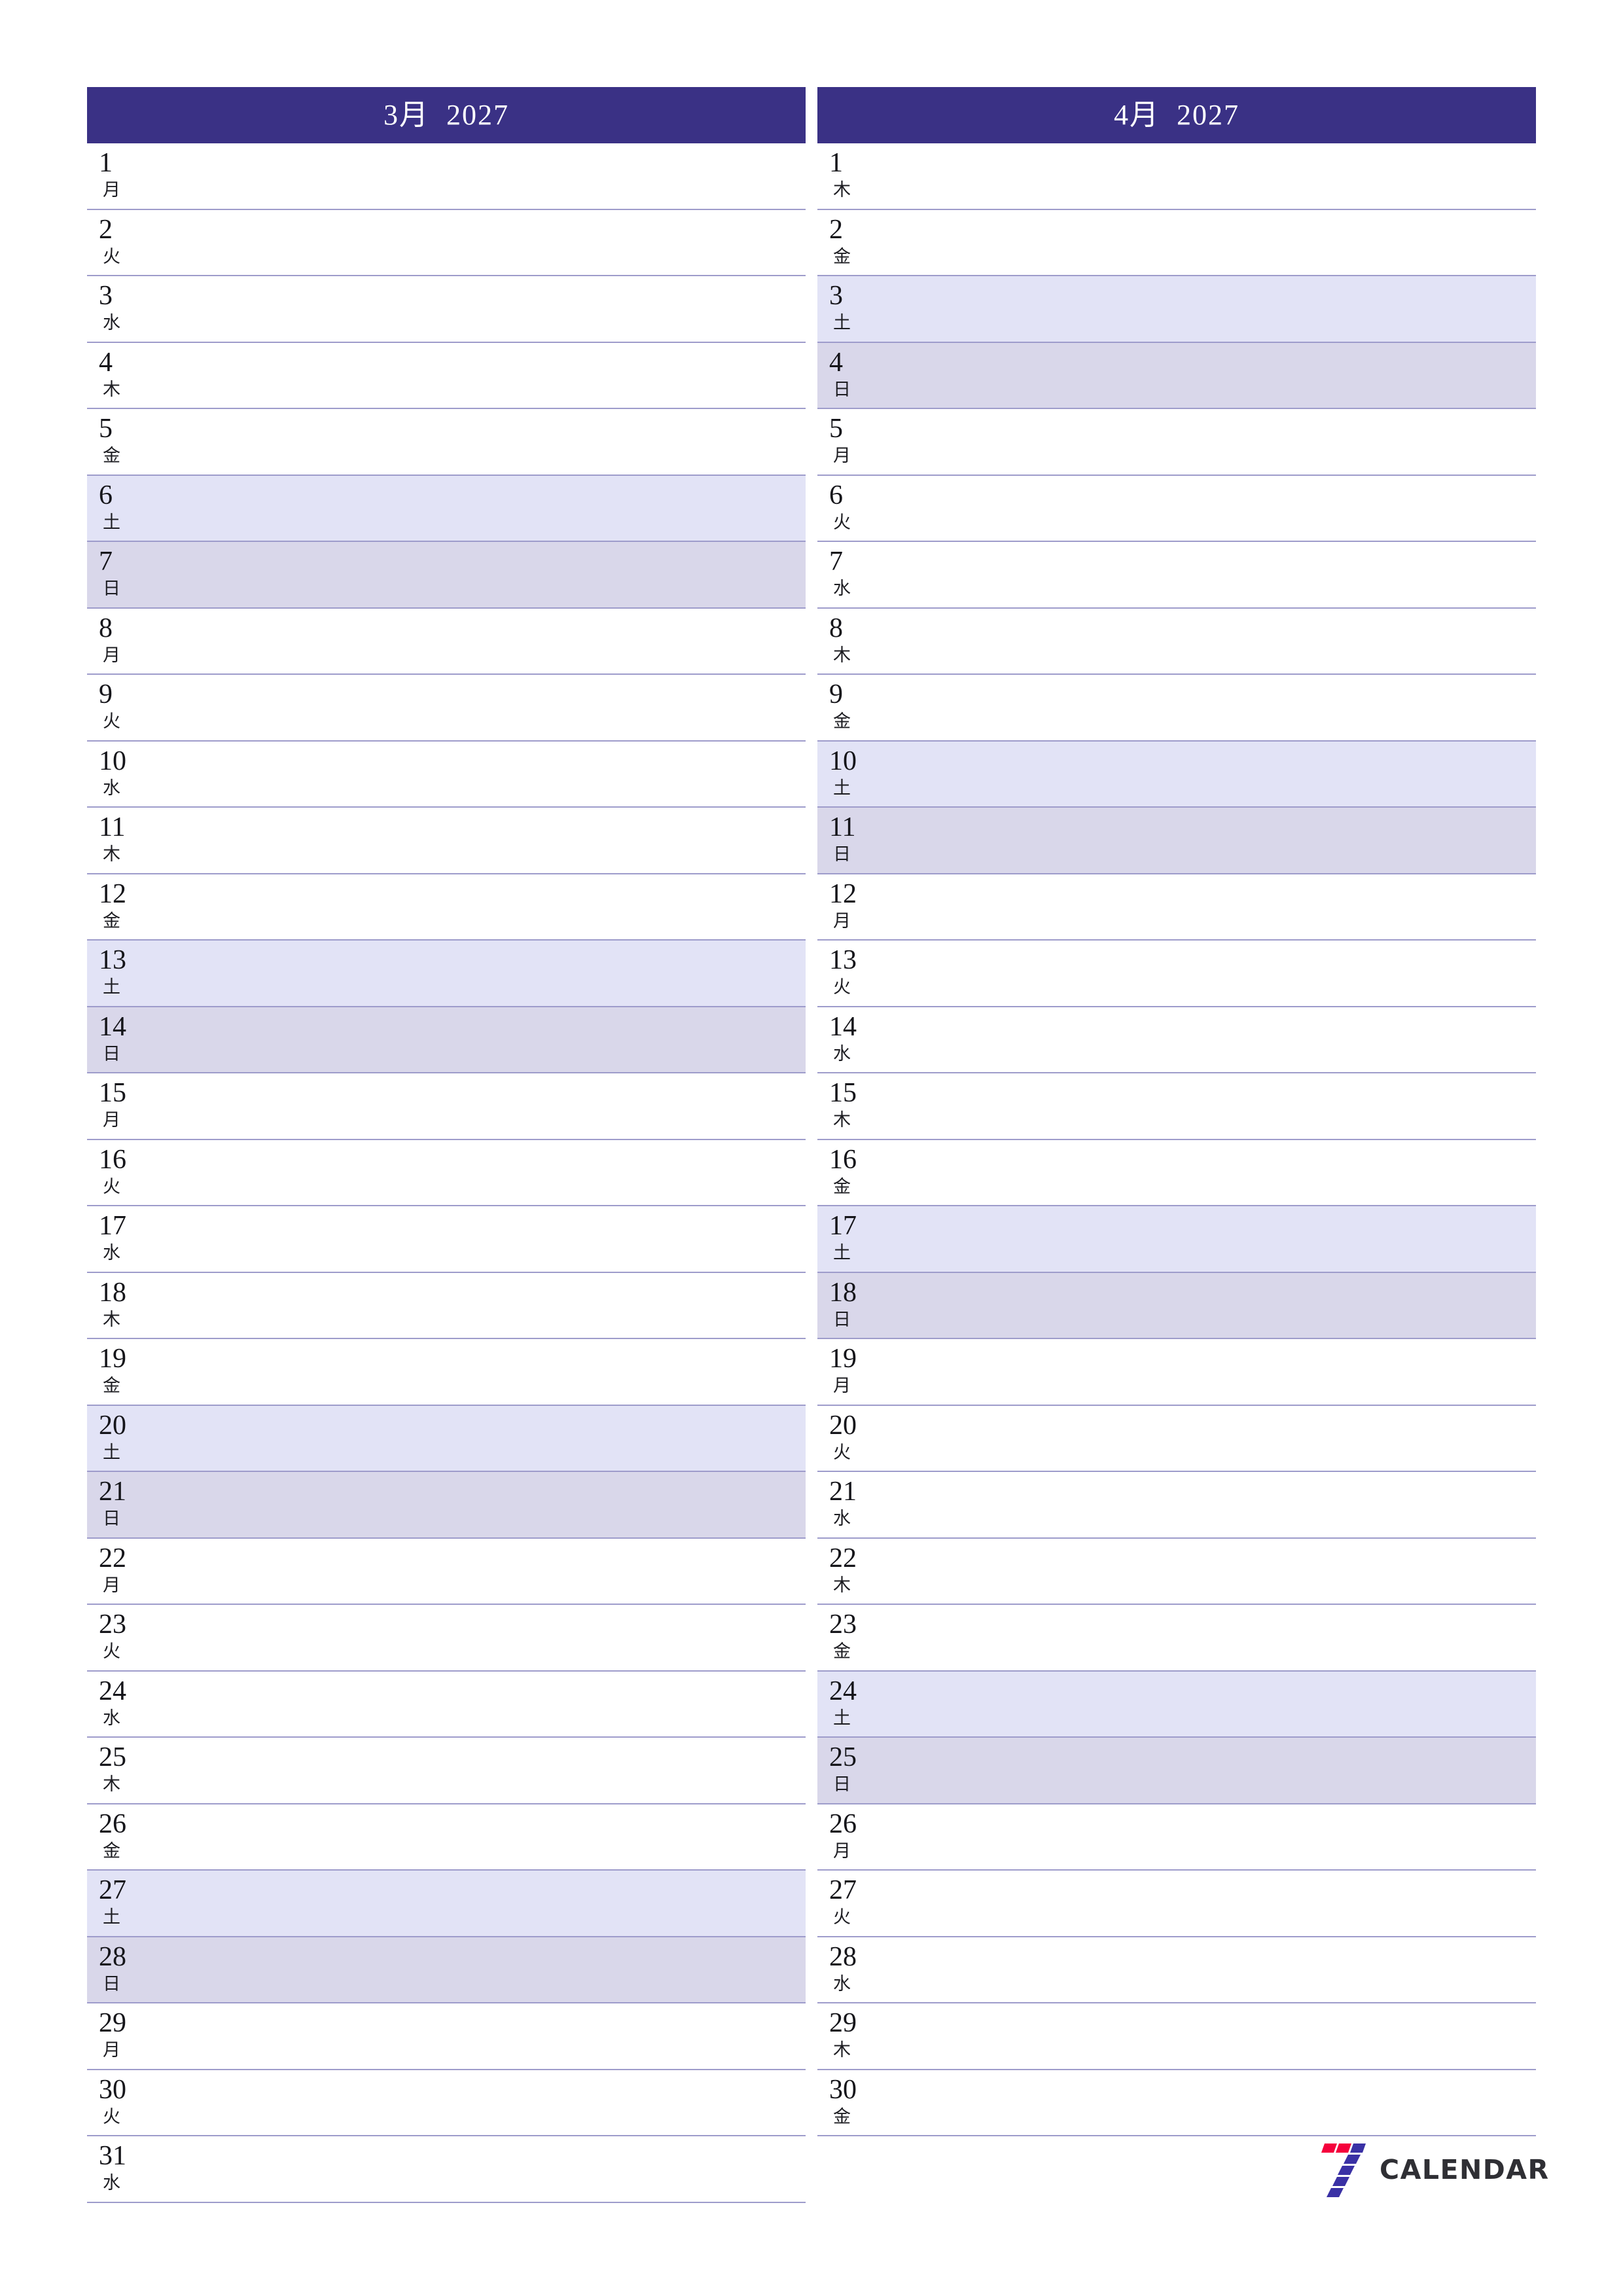 The image size is (1623, 2296). What do you see at coordinates (1176, 309) in the screenshot?
I see `day-row: 3土` at bounding box center [1176, 309].